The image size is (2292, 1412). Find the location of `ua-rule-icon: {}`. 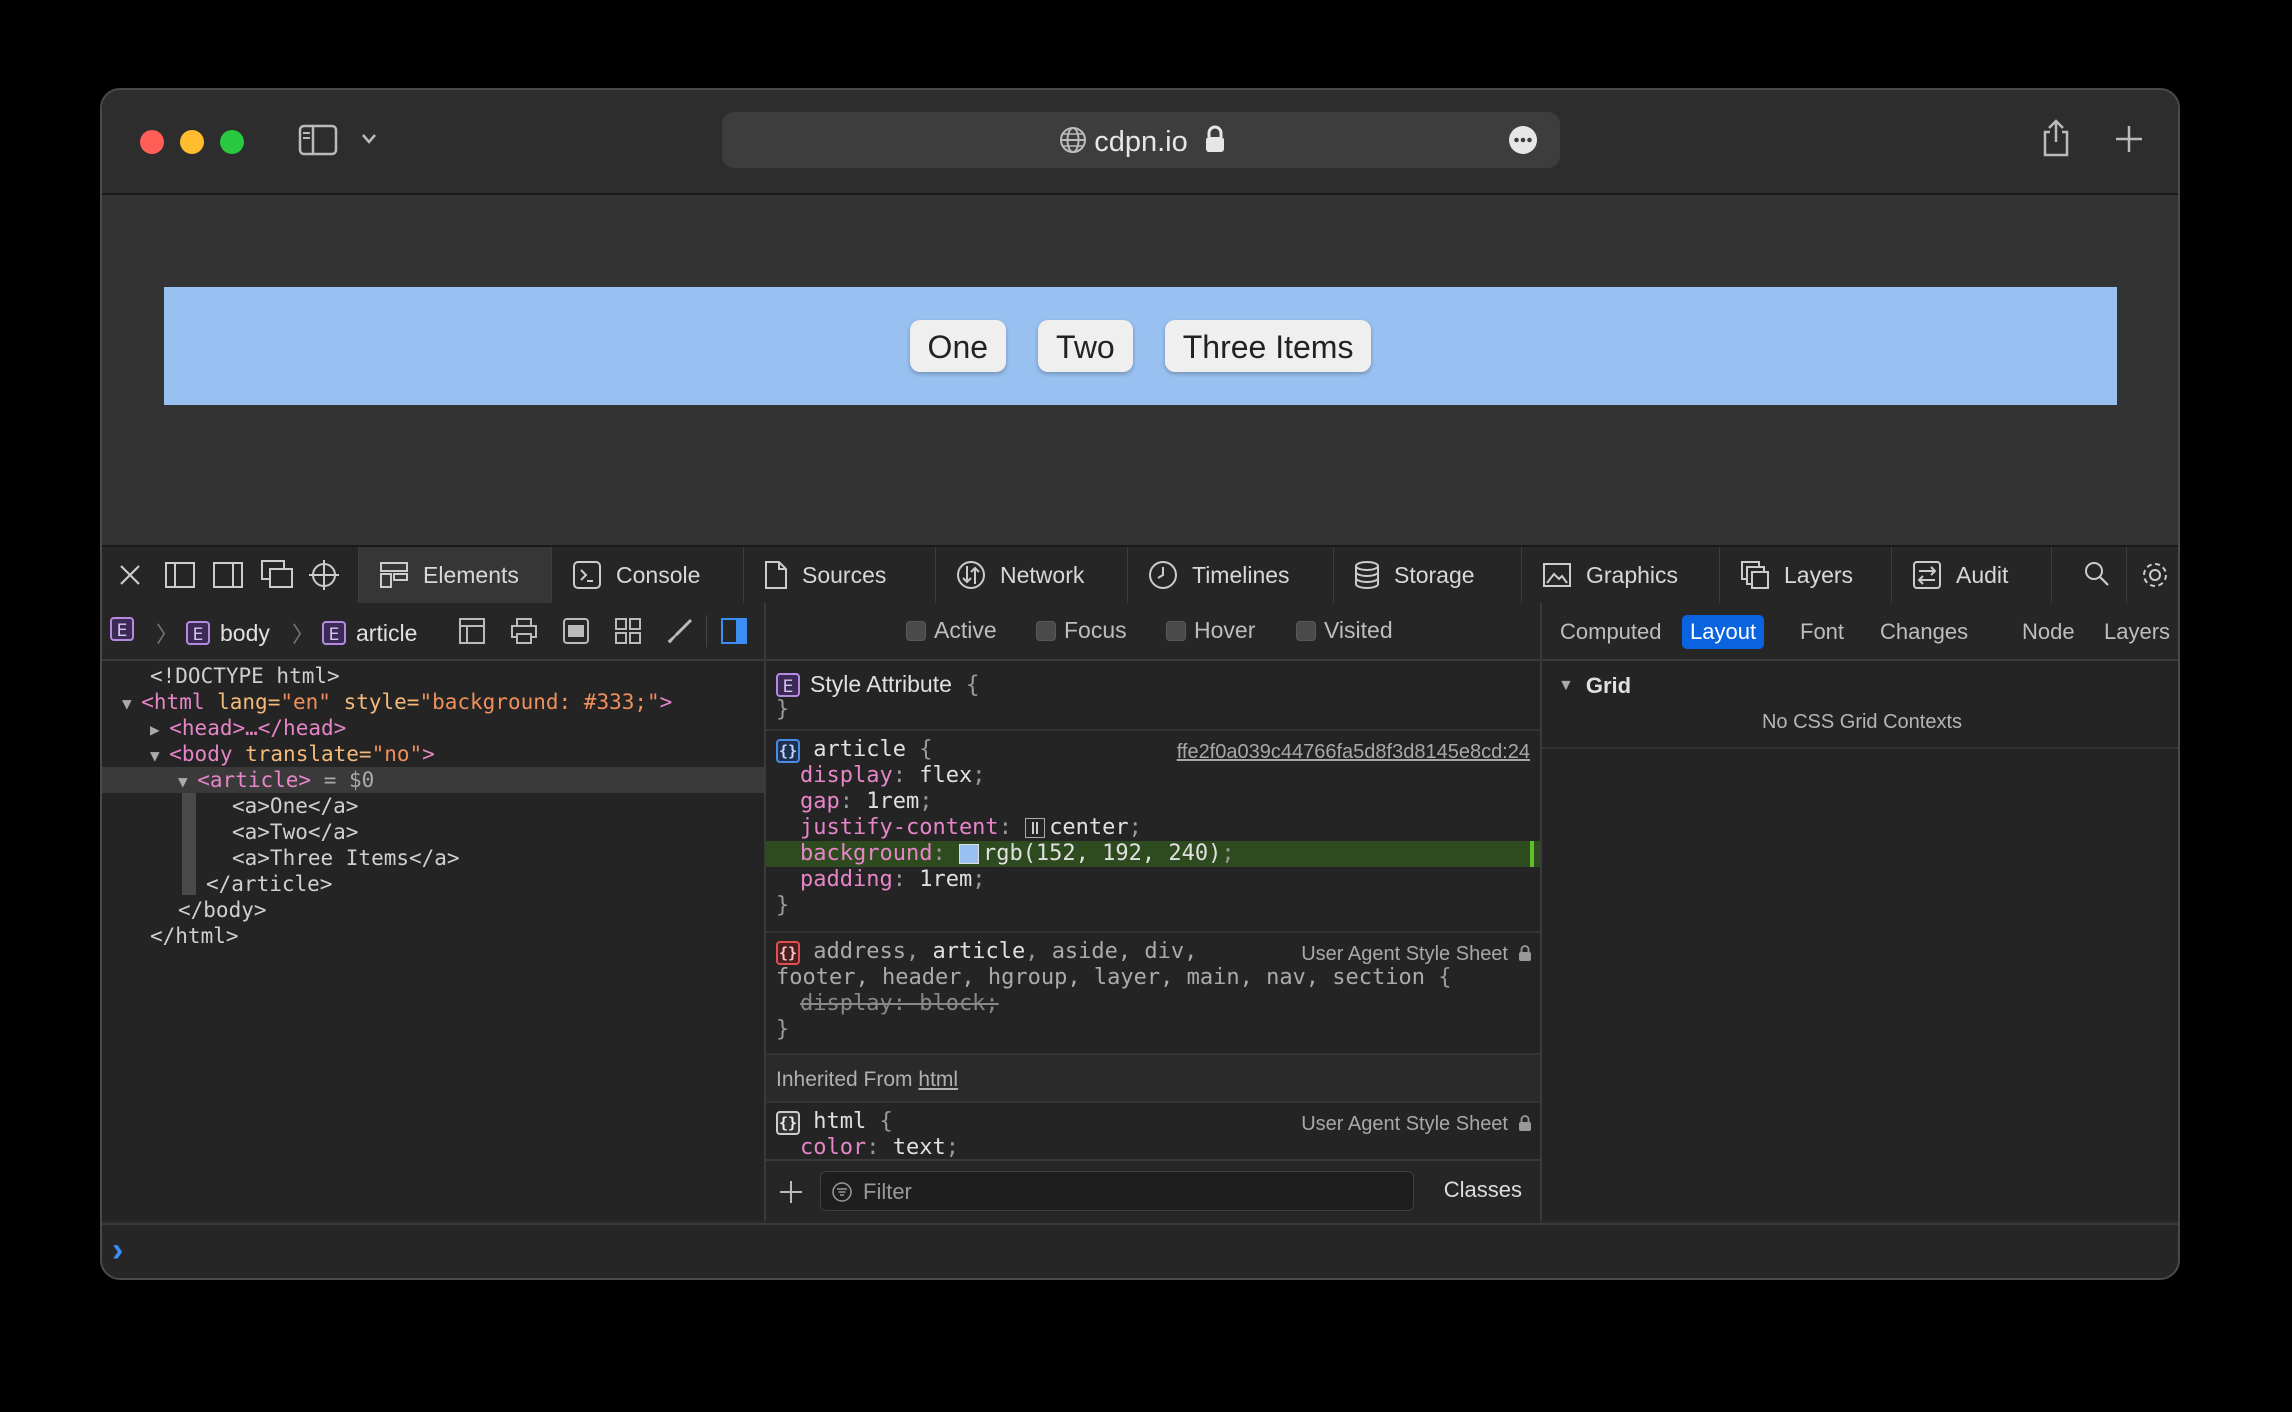

ua-rule-icon: {} is located at coordinates (788, 1123).